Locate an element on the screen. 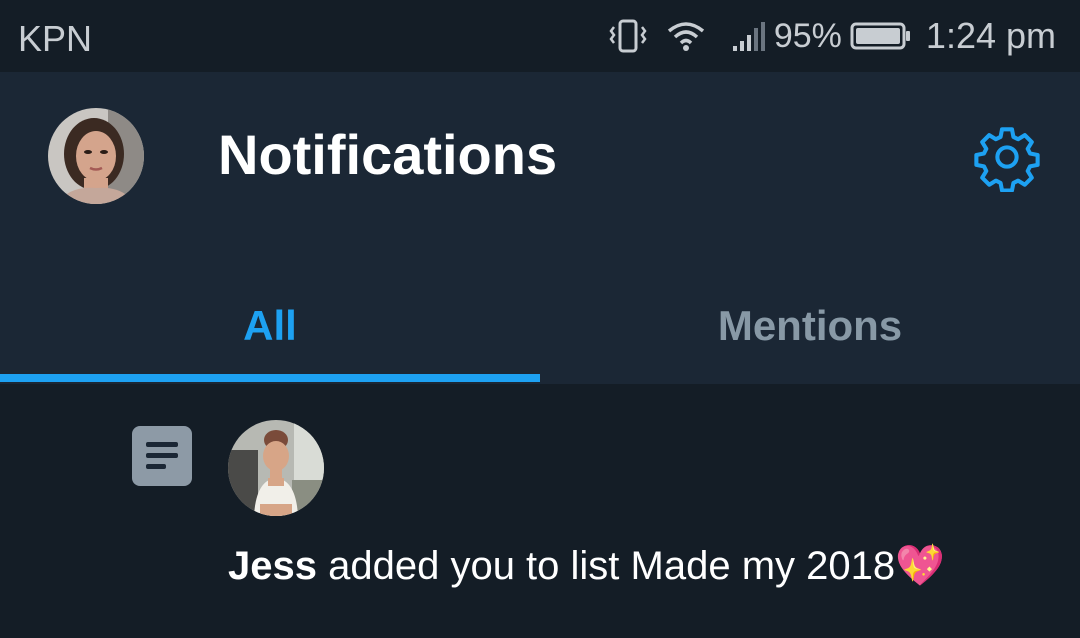 This screenshot has width=1080, height=638. tab-mentions: Mentions is located at coordinates (810, 326).